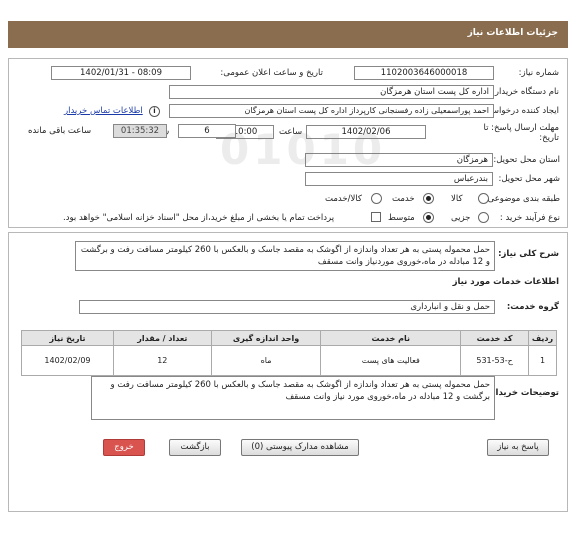 The width and height of the screenshot is (576, 557). I want to click on back-button: بازگشت, so click(195, 447).